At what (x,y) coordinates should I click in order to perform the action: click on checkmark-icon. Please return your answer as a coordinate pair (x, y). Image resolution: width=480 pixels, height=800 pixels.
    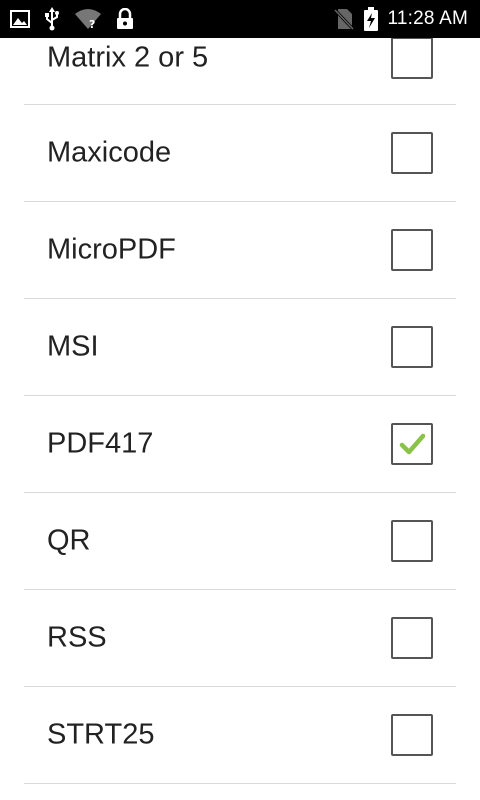
    Looking at the image, I should click on (412, 446).